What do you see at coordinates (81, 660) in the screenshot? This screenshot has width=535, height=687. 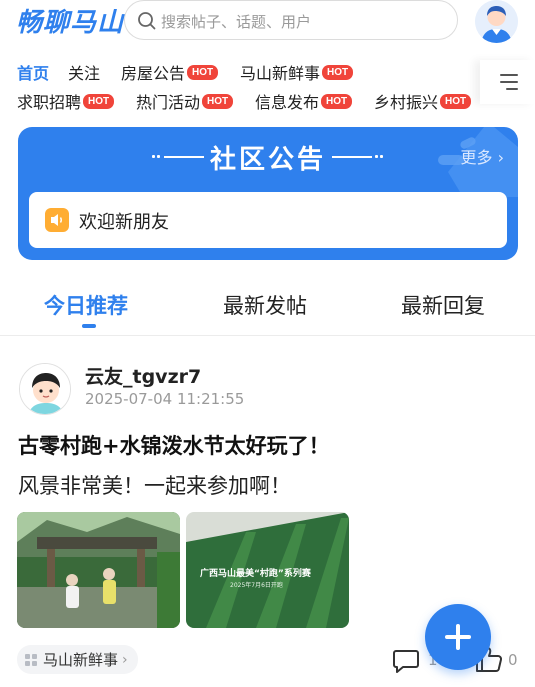 I see `post-topic-label: 马山新鲜事` at bounding box center [81, 660].